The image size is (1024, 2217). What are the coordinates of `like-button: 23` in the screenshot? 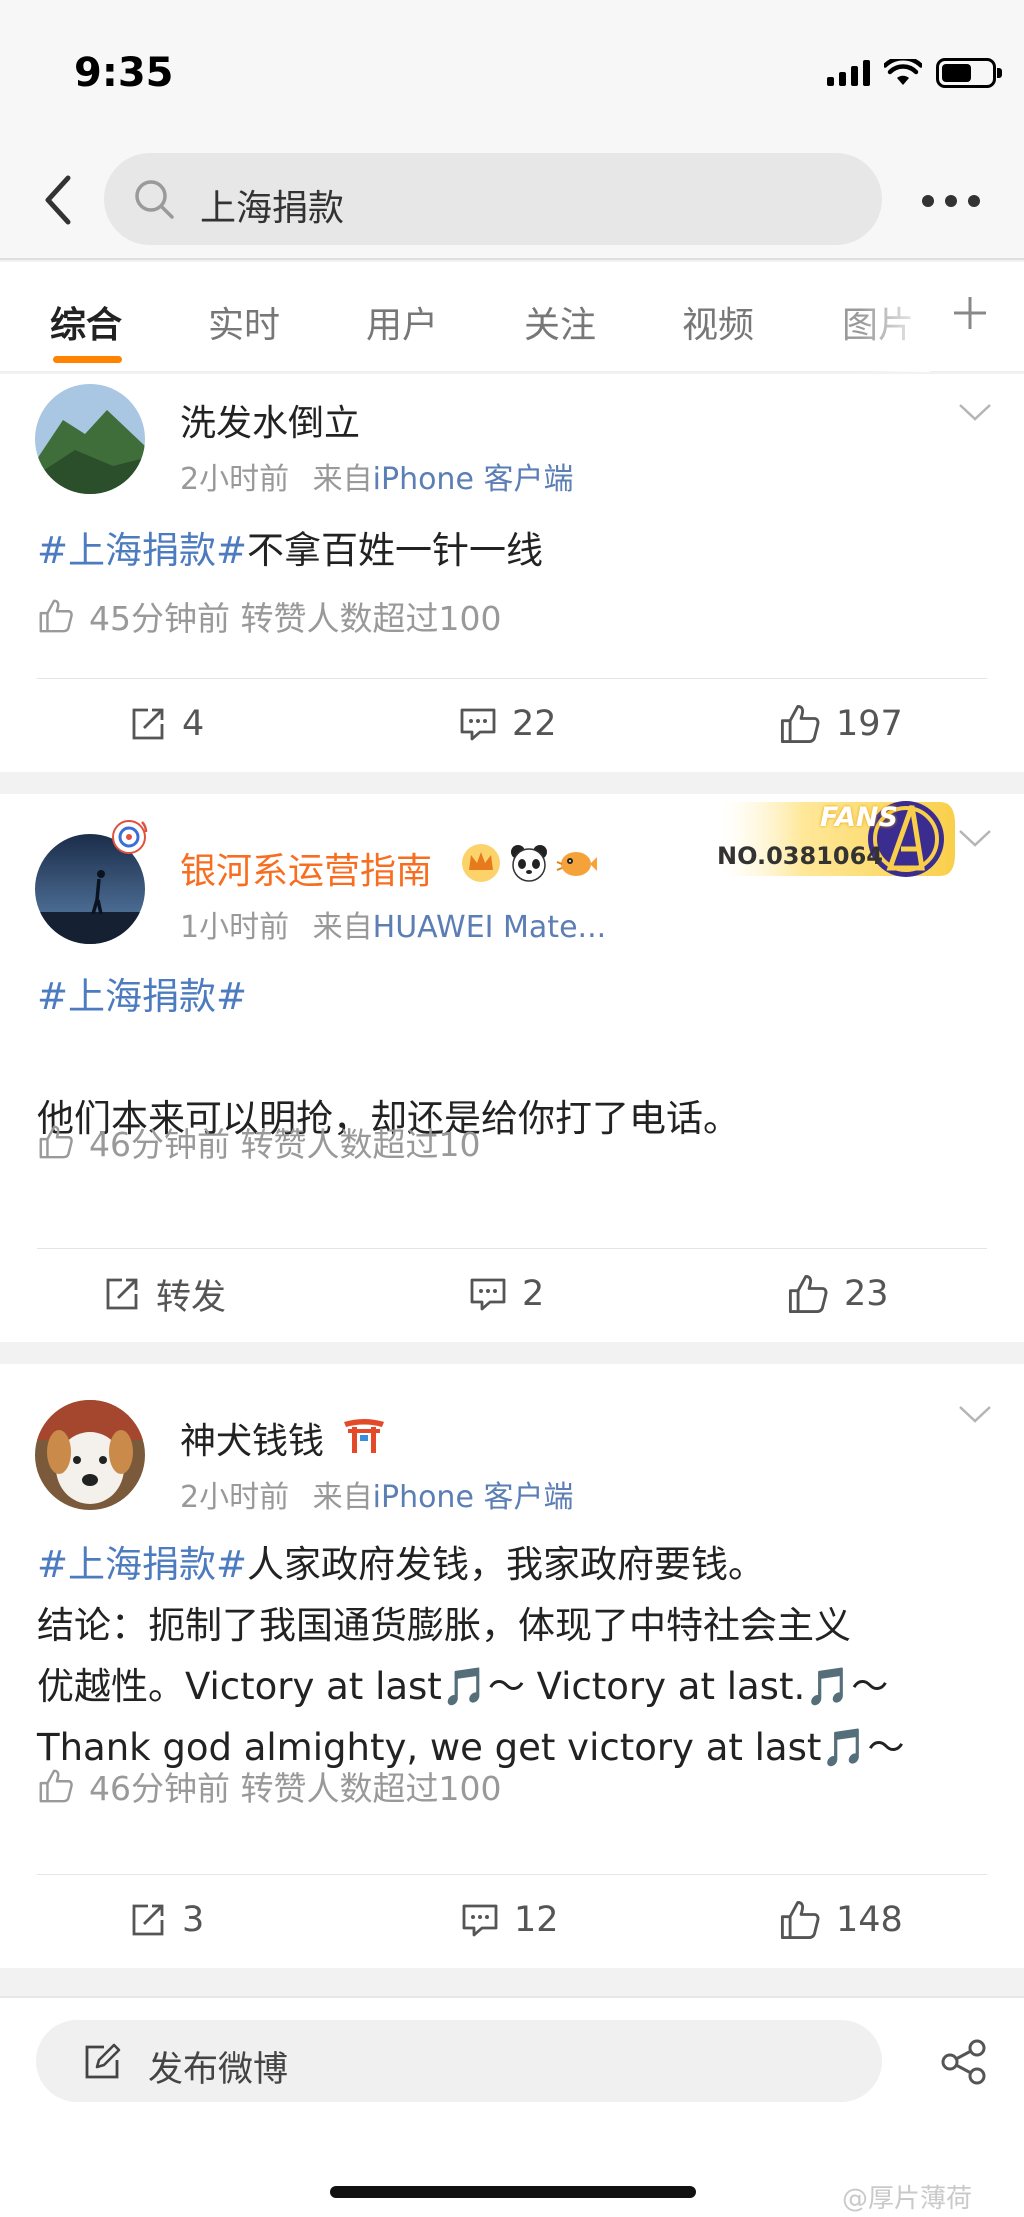 It's located at (837, 1294).